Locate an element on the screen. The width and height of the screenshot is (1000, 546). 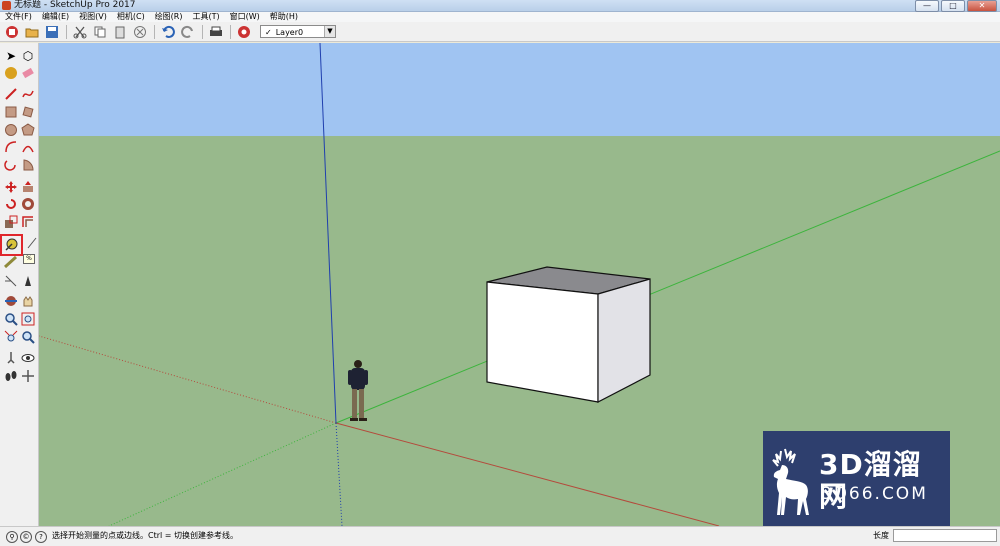
tape-measure-tool-icon is located at coordinates (11, 245).